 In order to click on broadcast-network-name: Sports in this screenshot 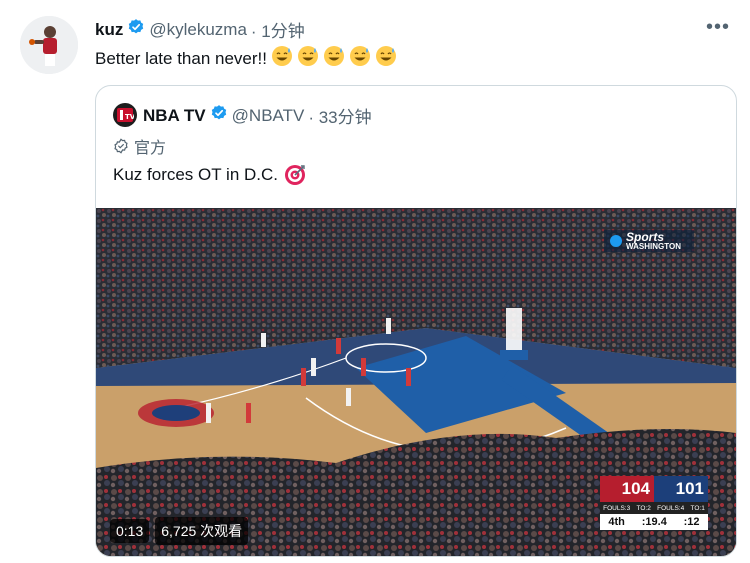, I will do `click(645, 237)`.